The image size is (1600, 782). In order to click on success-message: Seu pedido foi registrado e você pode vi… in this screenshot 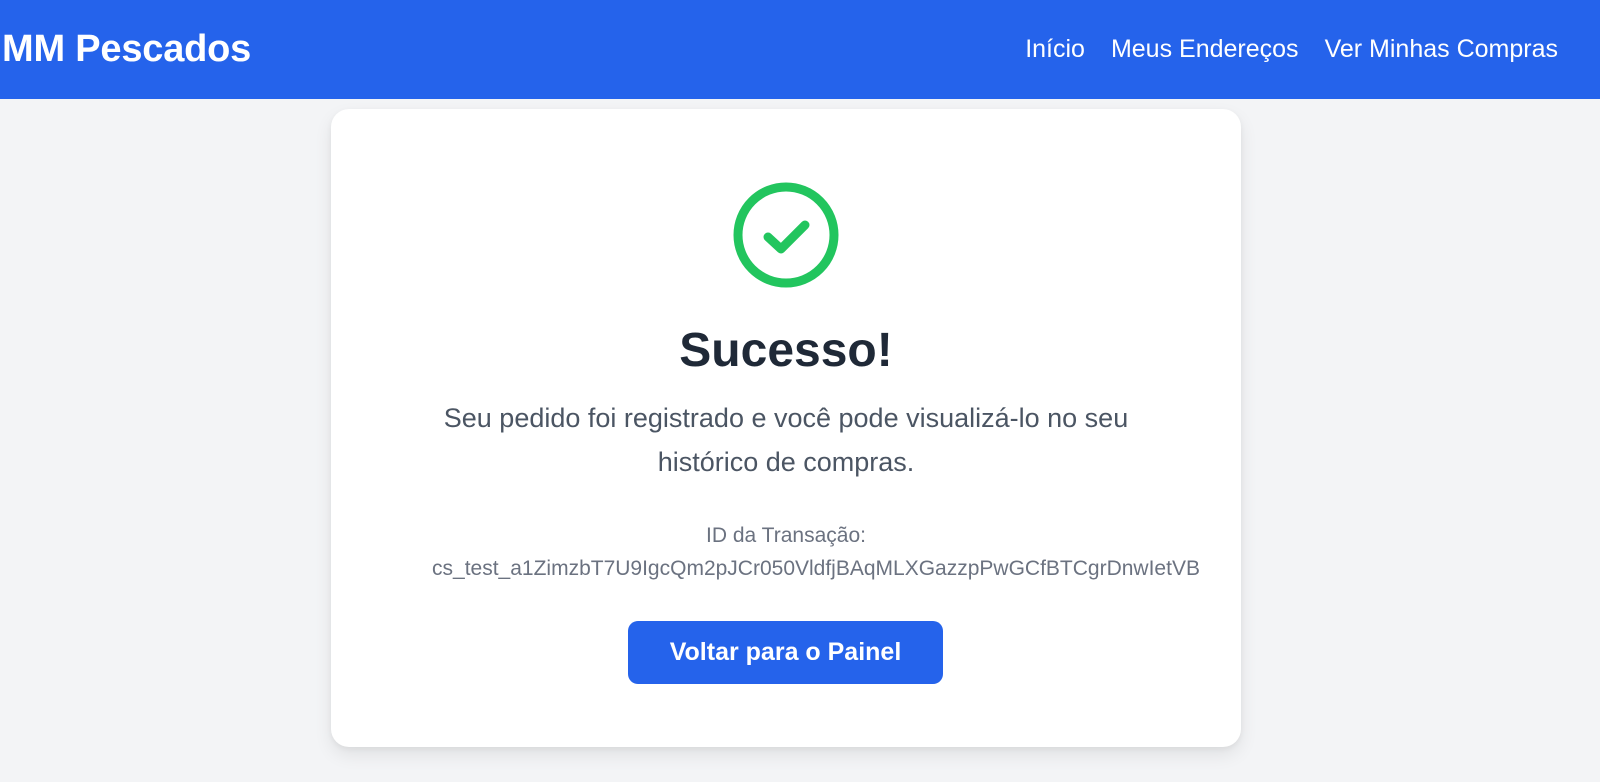, I will do `click(786, 440)`.